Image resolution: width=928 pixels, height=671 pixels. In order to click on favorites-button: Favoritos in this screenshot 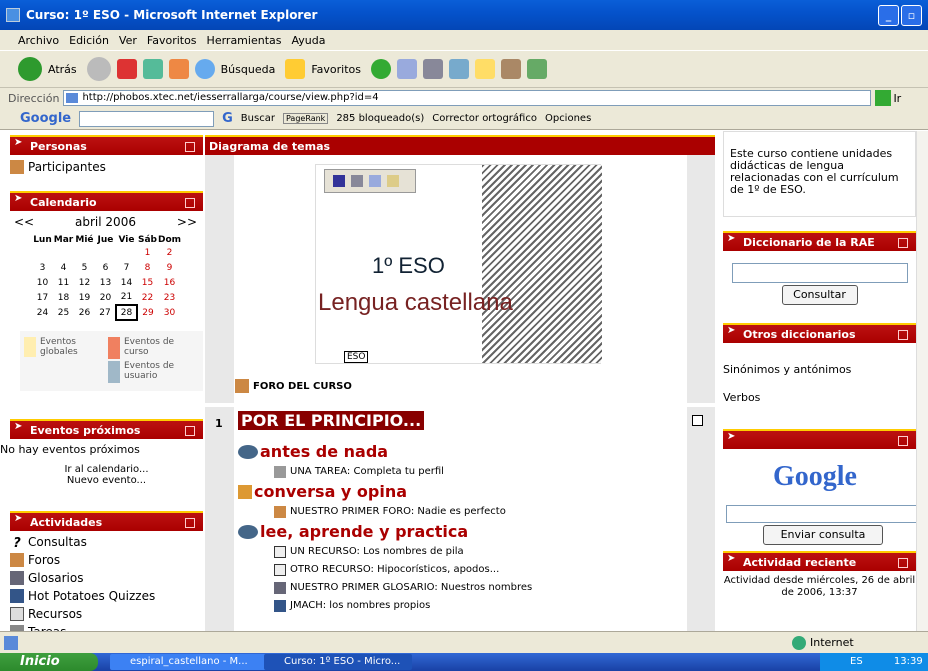, I will do `click(336, 69)`.